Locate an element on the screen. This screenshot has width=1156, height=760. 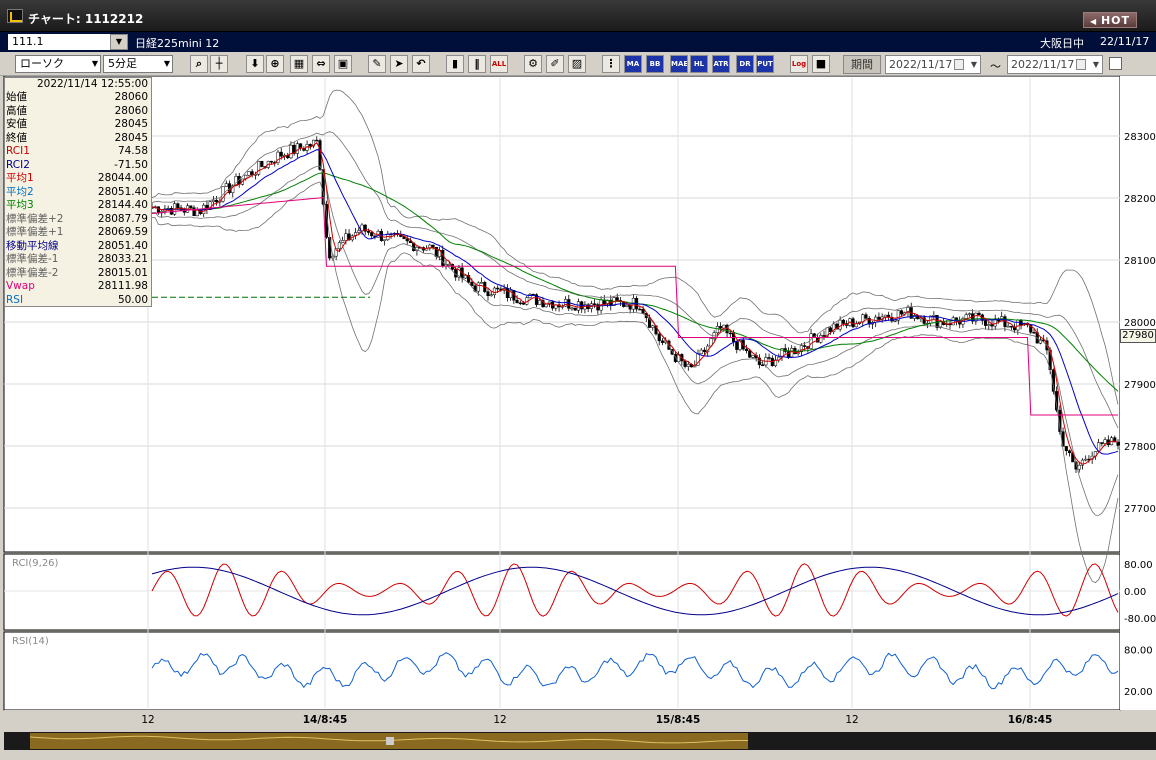
session-date: 22/11/17 is located at coordinates (1125, 41).